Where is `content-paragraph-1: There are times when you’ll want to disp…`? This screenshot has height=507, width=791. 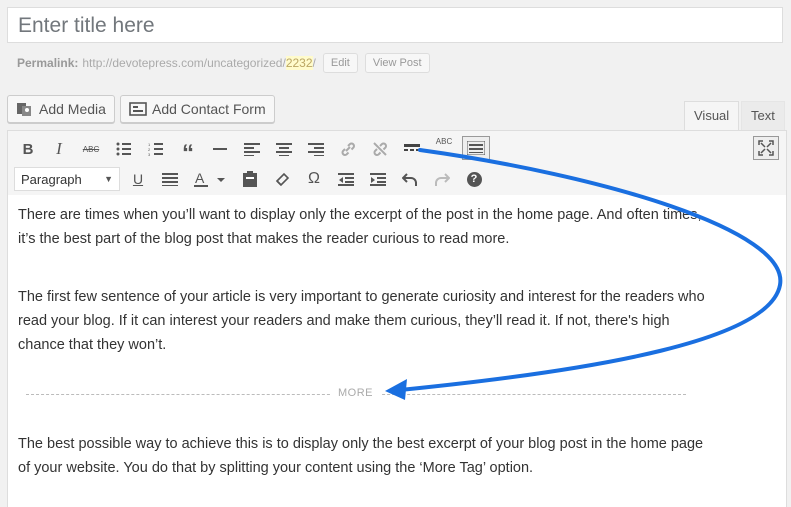 content-paragraph-1: There are times when you’ll want to disp… is located at coordinates (360, 227).